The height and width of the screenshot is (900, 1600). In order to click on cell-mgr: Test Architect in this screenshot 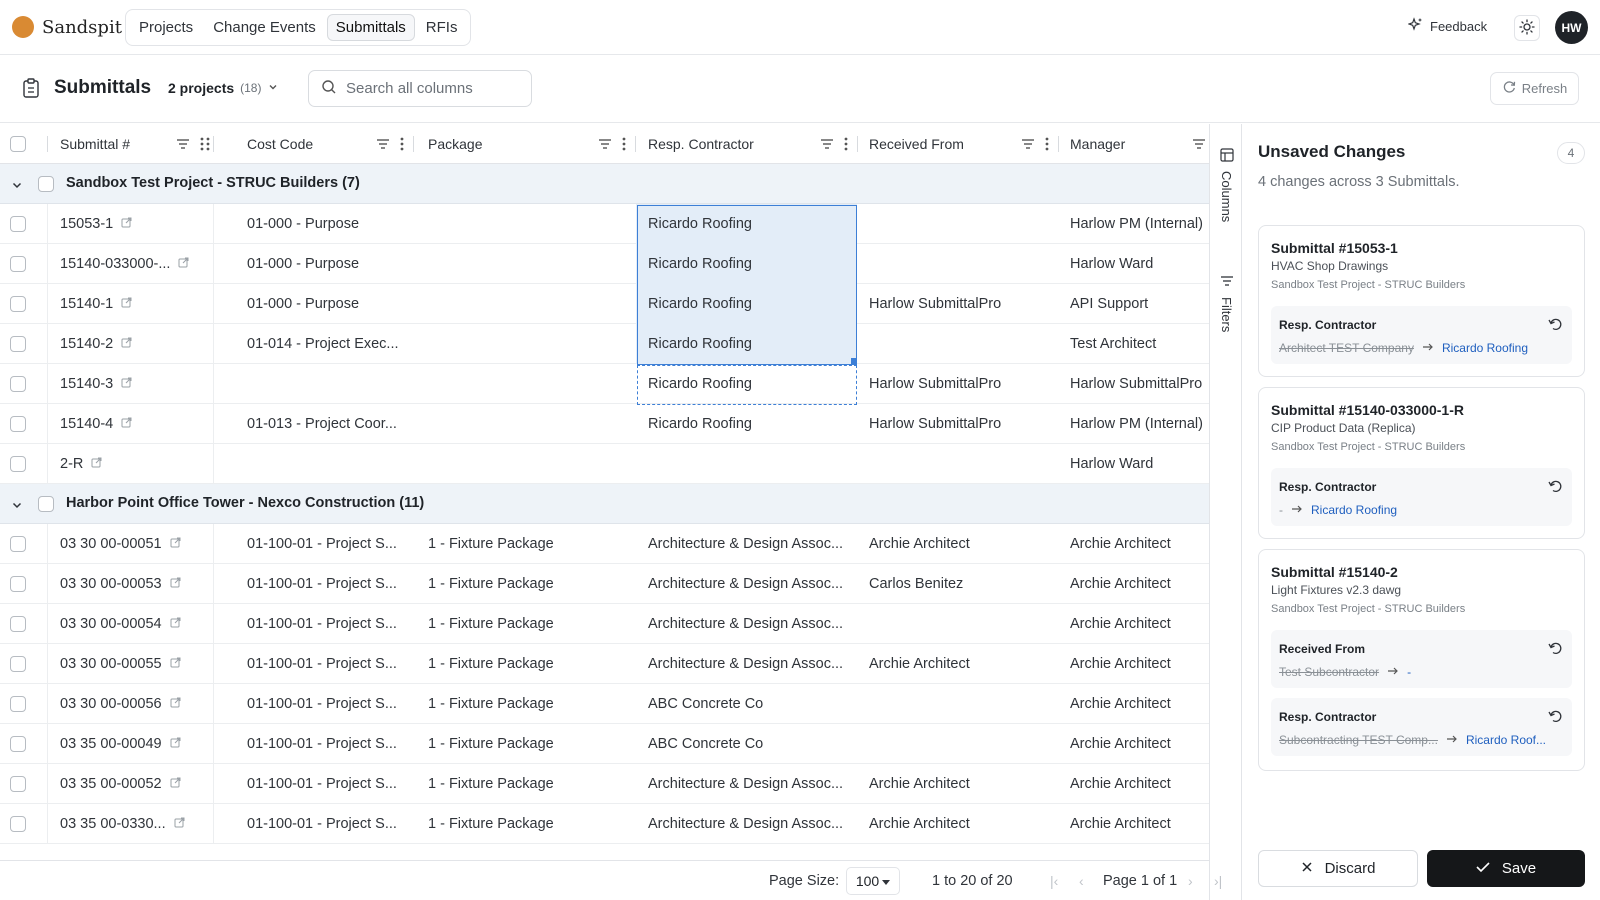, I will do `click(1134, 344)`.